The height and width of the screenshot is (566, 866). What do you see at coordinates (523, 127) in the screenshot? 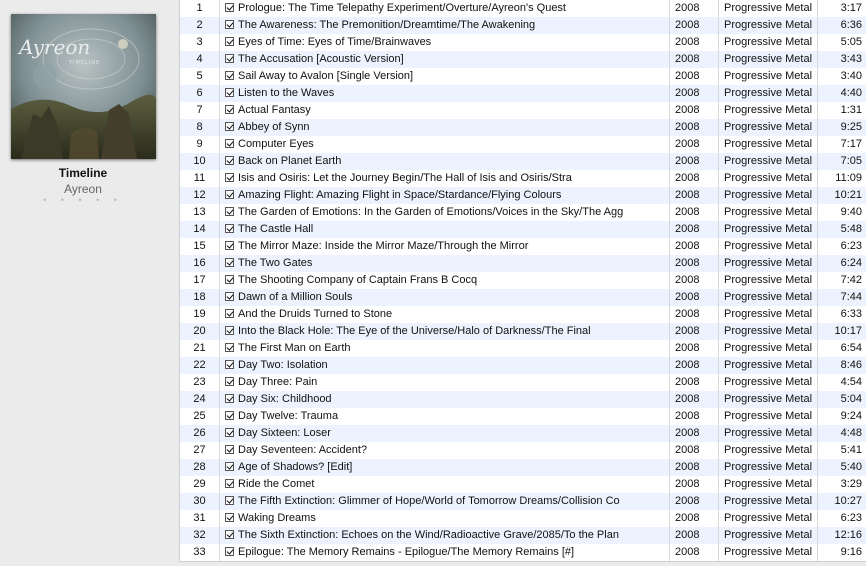
I see `track-row: 8 Abbey of Synn 2008 Progressive Metal 9:25` at bounding box center [523, 127].